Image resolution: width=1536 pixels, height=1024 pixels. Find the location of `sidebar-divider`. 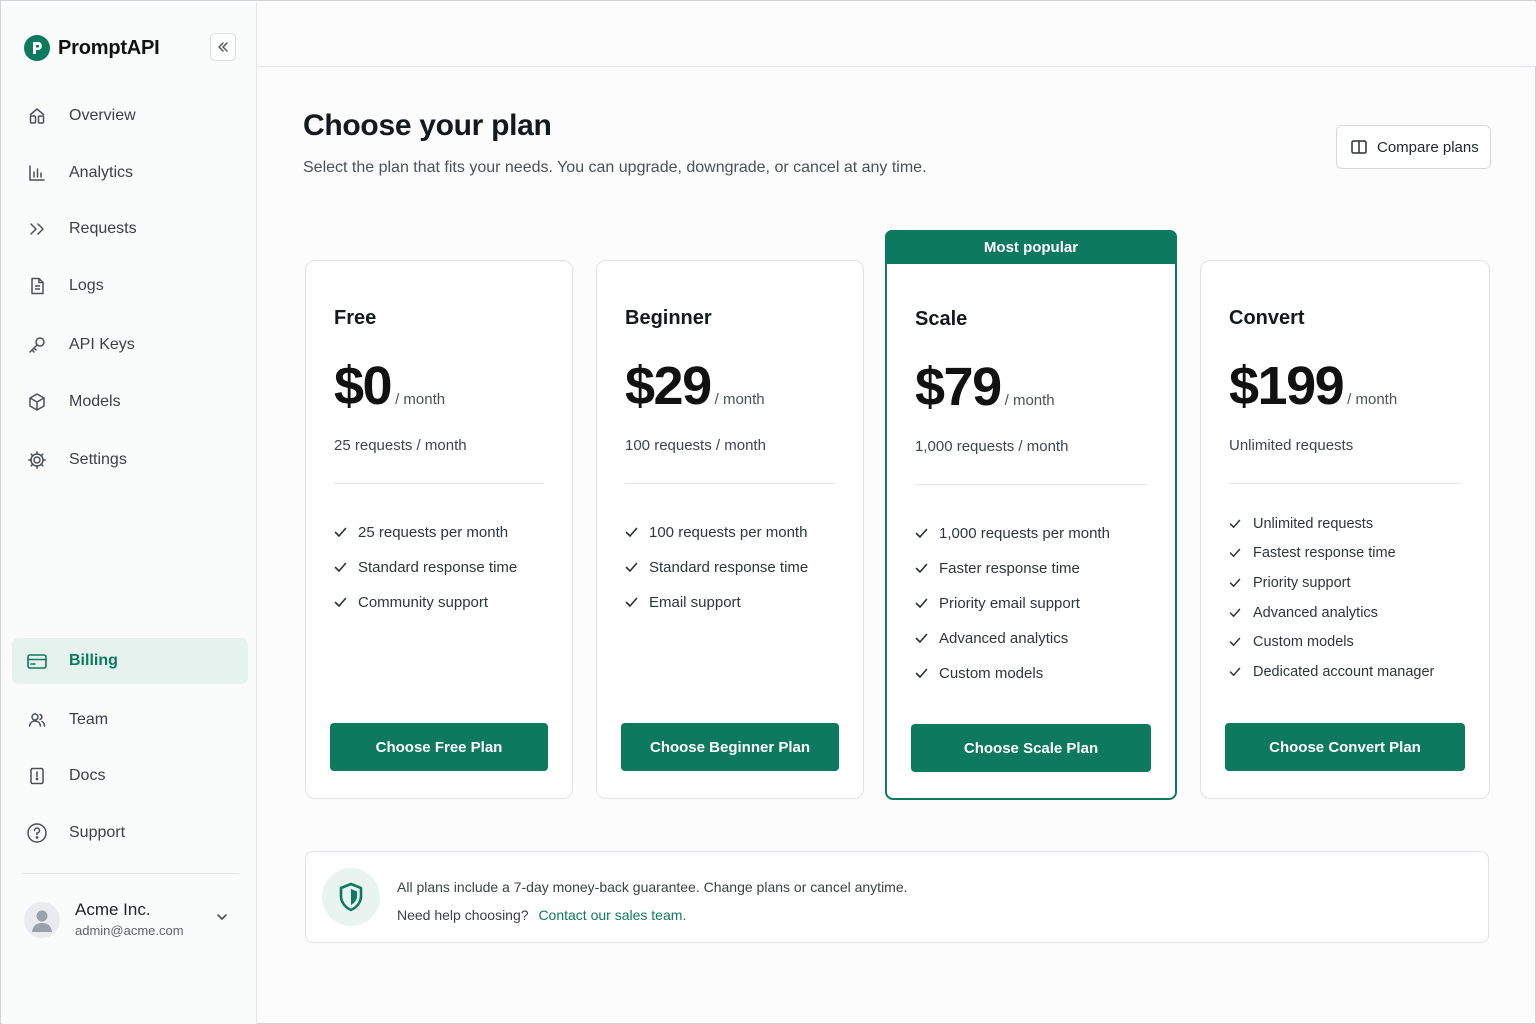

sidebar-divider is located at coordinates (130, 873).